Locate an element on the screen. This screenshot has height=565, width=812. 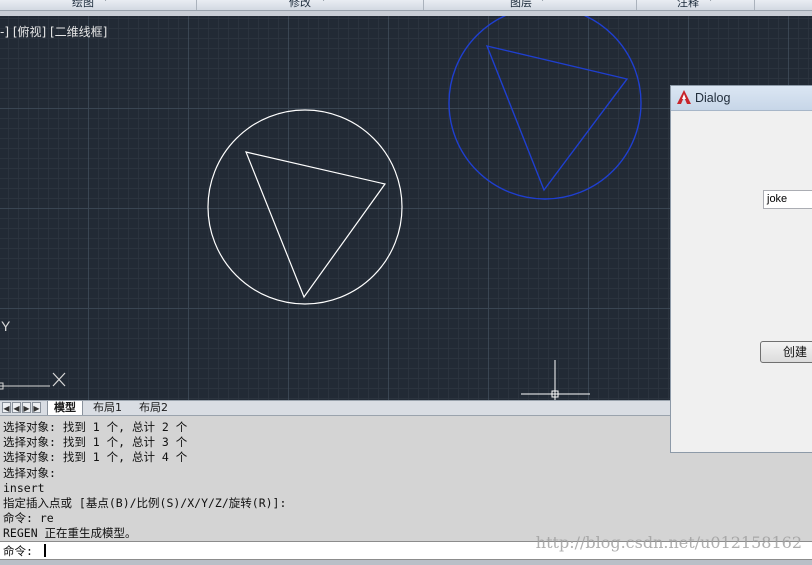
ribbon-panel-draw: 绘图 ▼ is located at coordinates (98, 5).